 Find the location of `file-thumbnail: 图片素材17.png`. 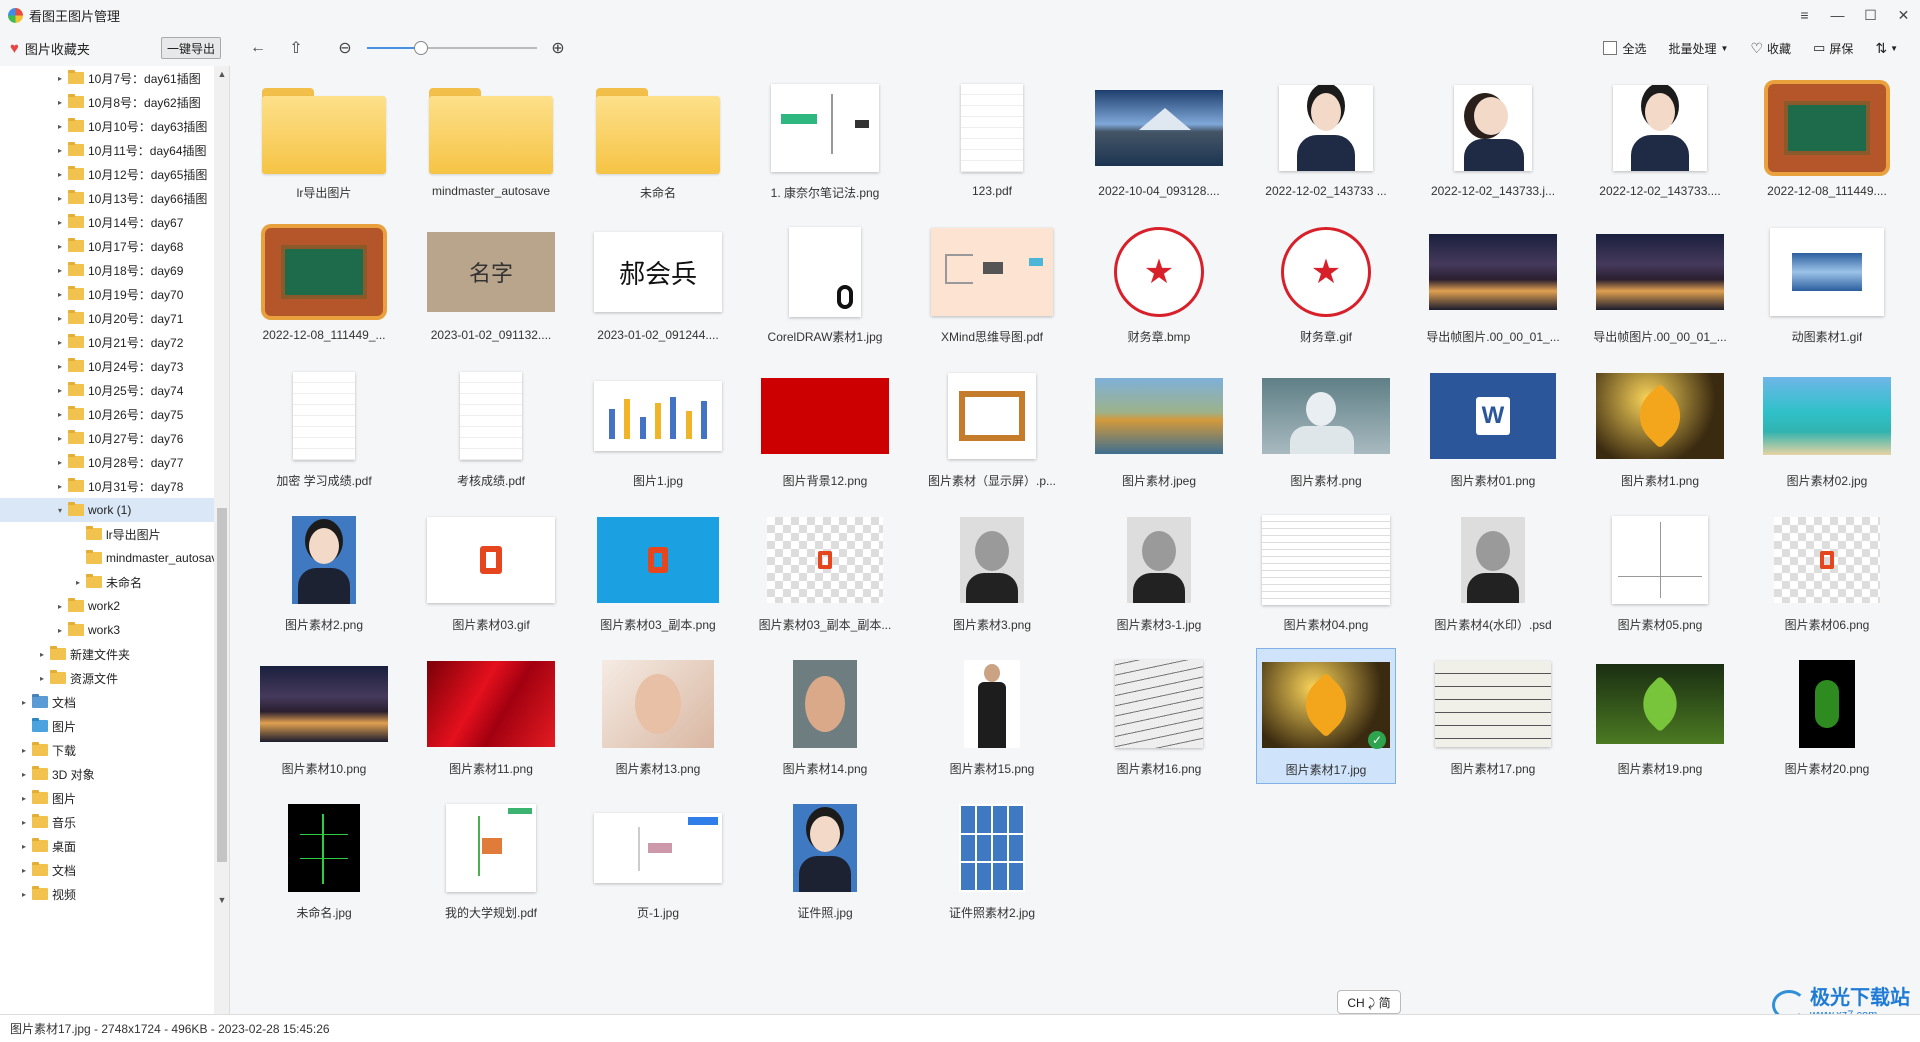

file-thumbnail: 图片素材17.png is located at coordinates (1493, 716).